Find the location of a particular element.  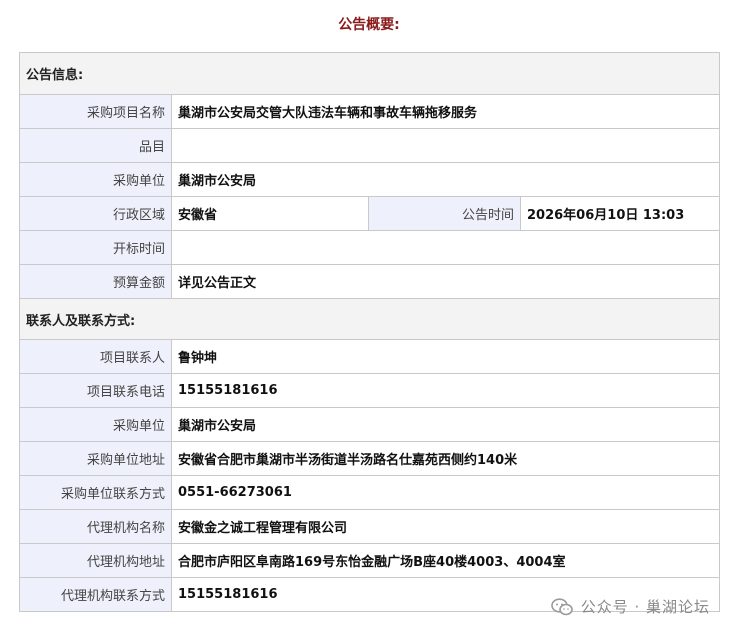

budget-value: 详见公告正文 is located at coordinates (445, 281).